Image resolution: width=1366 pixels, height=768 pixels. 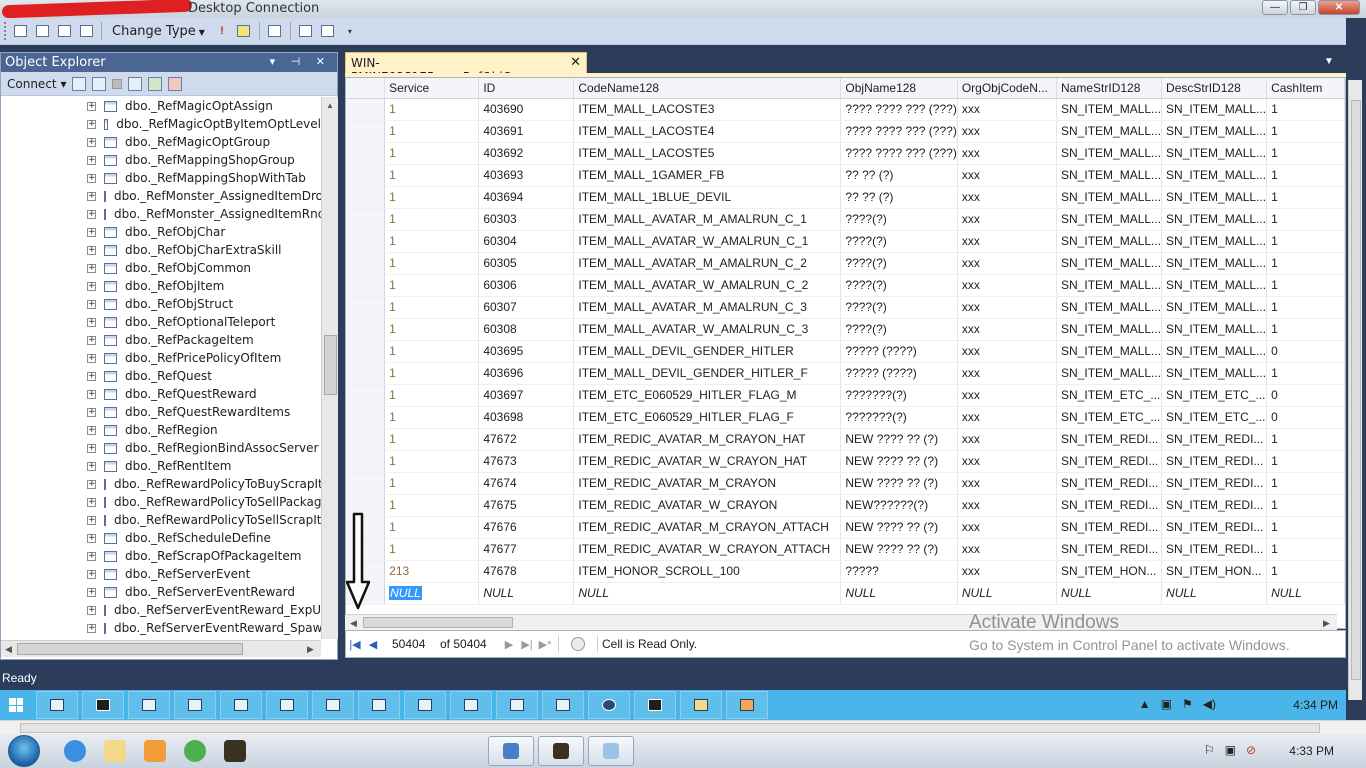 What do you see at coordinates (64, 31) in the screenshot?
I see `sql-icon` at bounding box center [64, 31].